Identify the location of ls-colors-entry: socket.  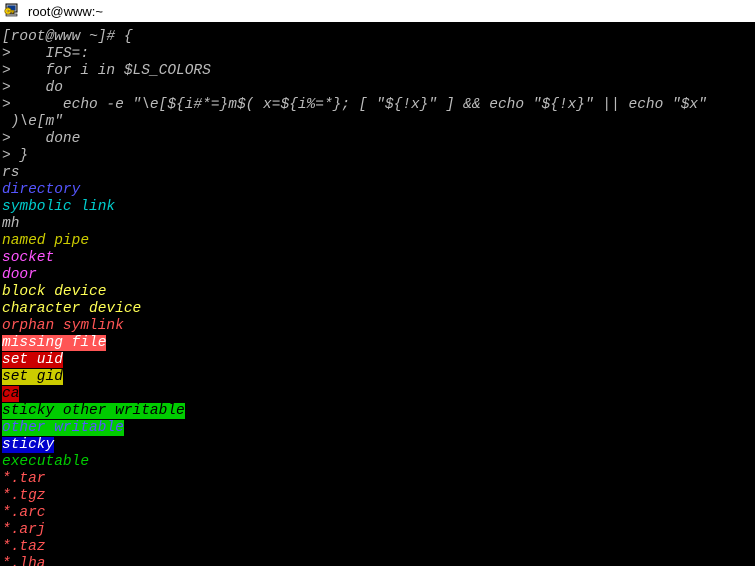
(378, 258).